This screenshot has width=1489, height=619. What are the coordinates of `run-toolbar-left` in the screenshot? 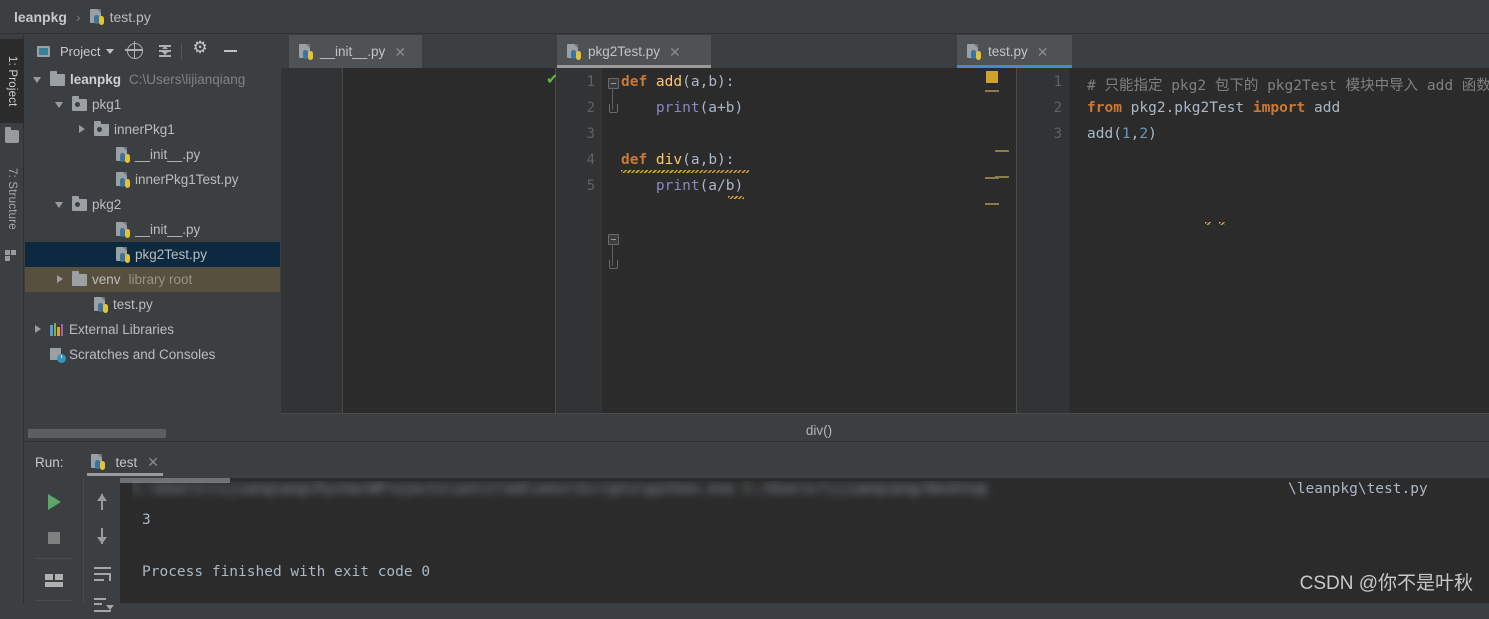 It's located at (54, 540).